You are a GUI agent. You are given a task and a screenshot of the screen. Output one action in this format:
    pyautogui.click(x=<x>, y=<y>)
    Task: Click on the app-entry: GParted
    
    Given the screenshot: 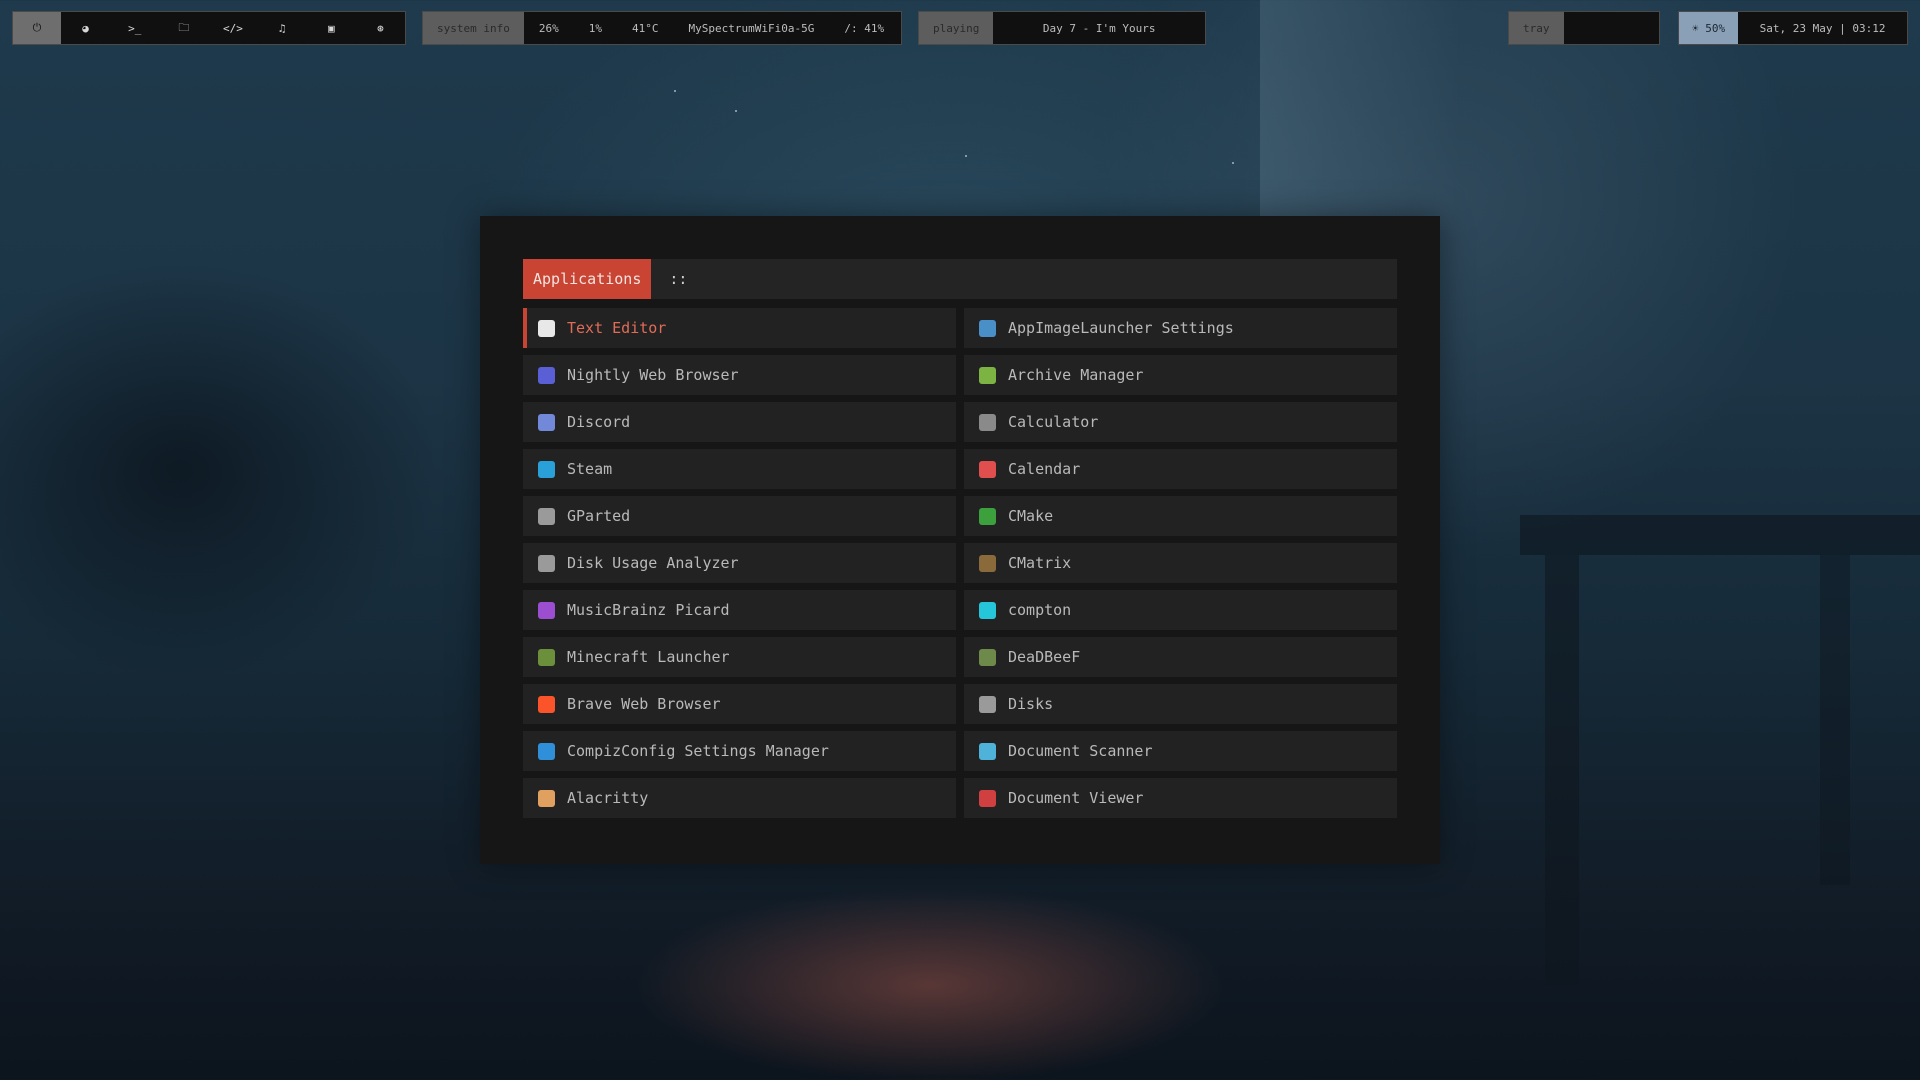 What is the action you would take?
    pyautogui.click(x=739, y=516)
    